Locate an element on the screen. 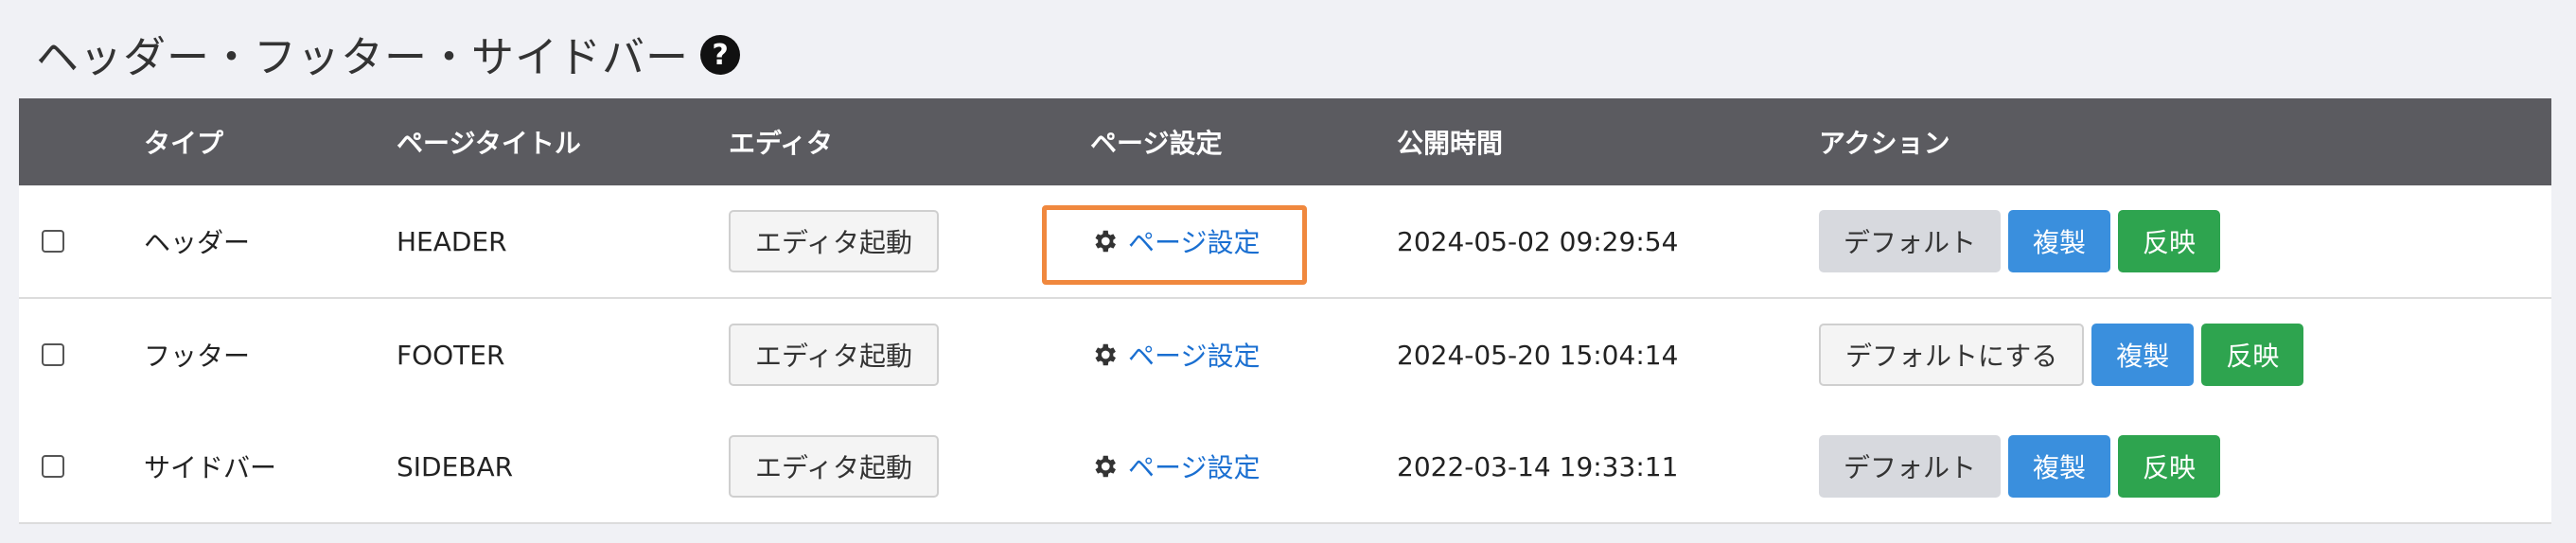 The width and height of the screenshot is (2576, 543). row-page-title: SIDEBAR is located at coordinates (455, 466).